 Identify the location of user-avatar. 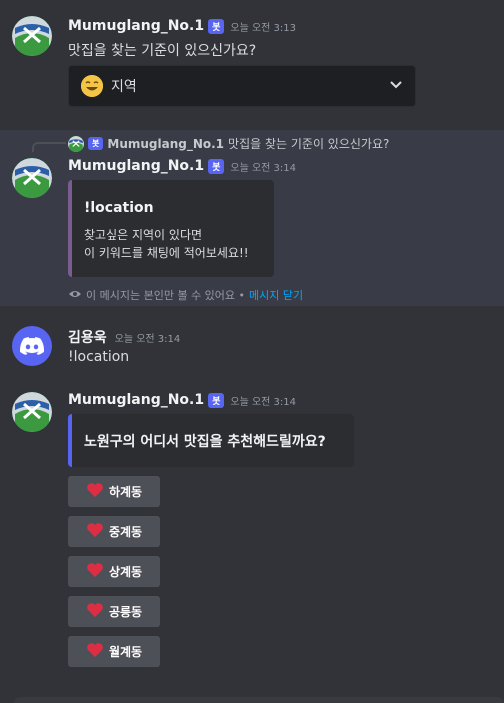
(32, 346).